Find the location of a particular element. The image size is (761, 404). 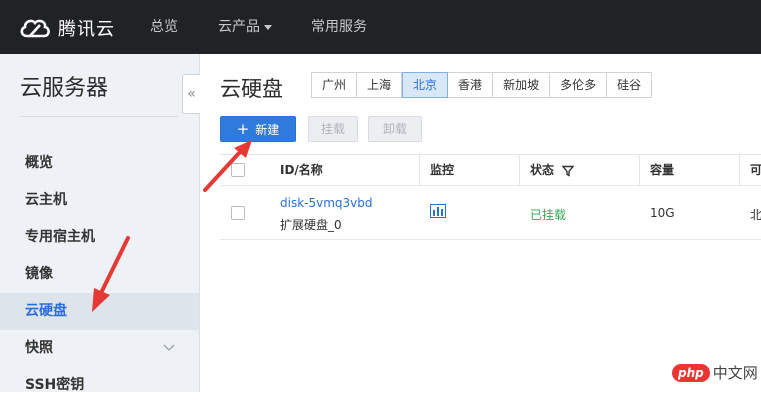

nav-products: 云产品 is located at coordinates (245, 27).